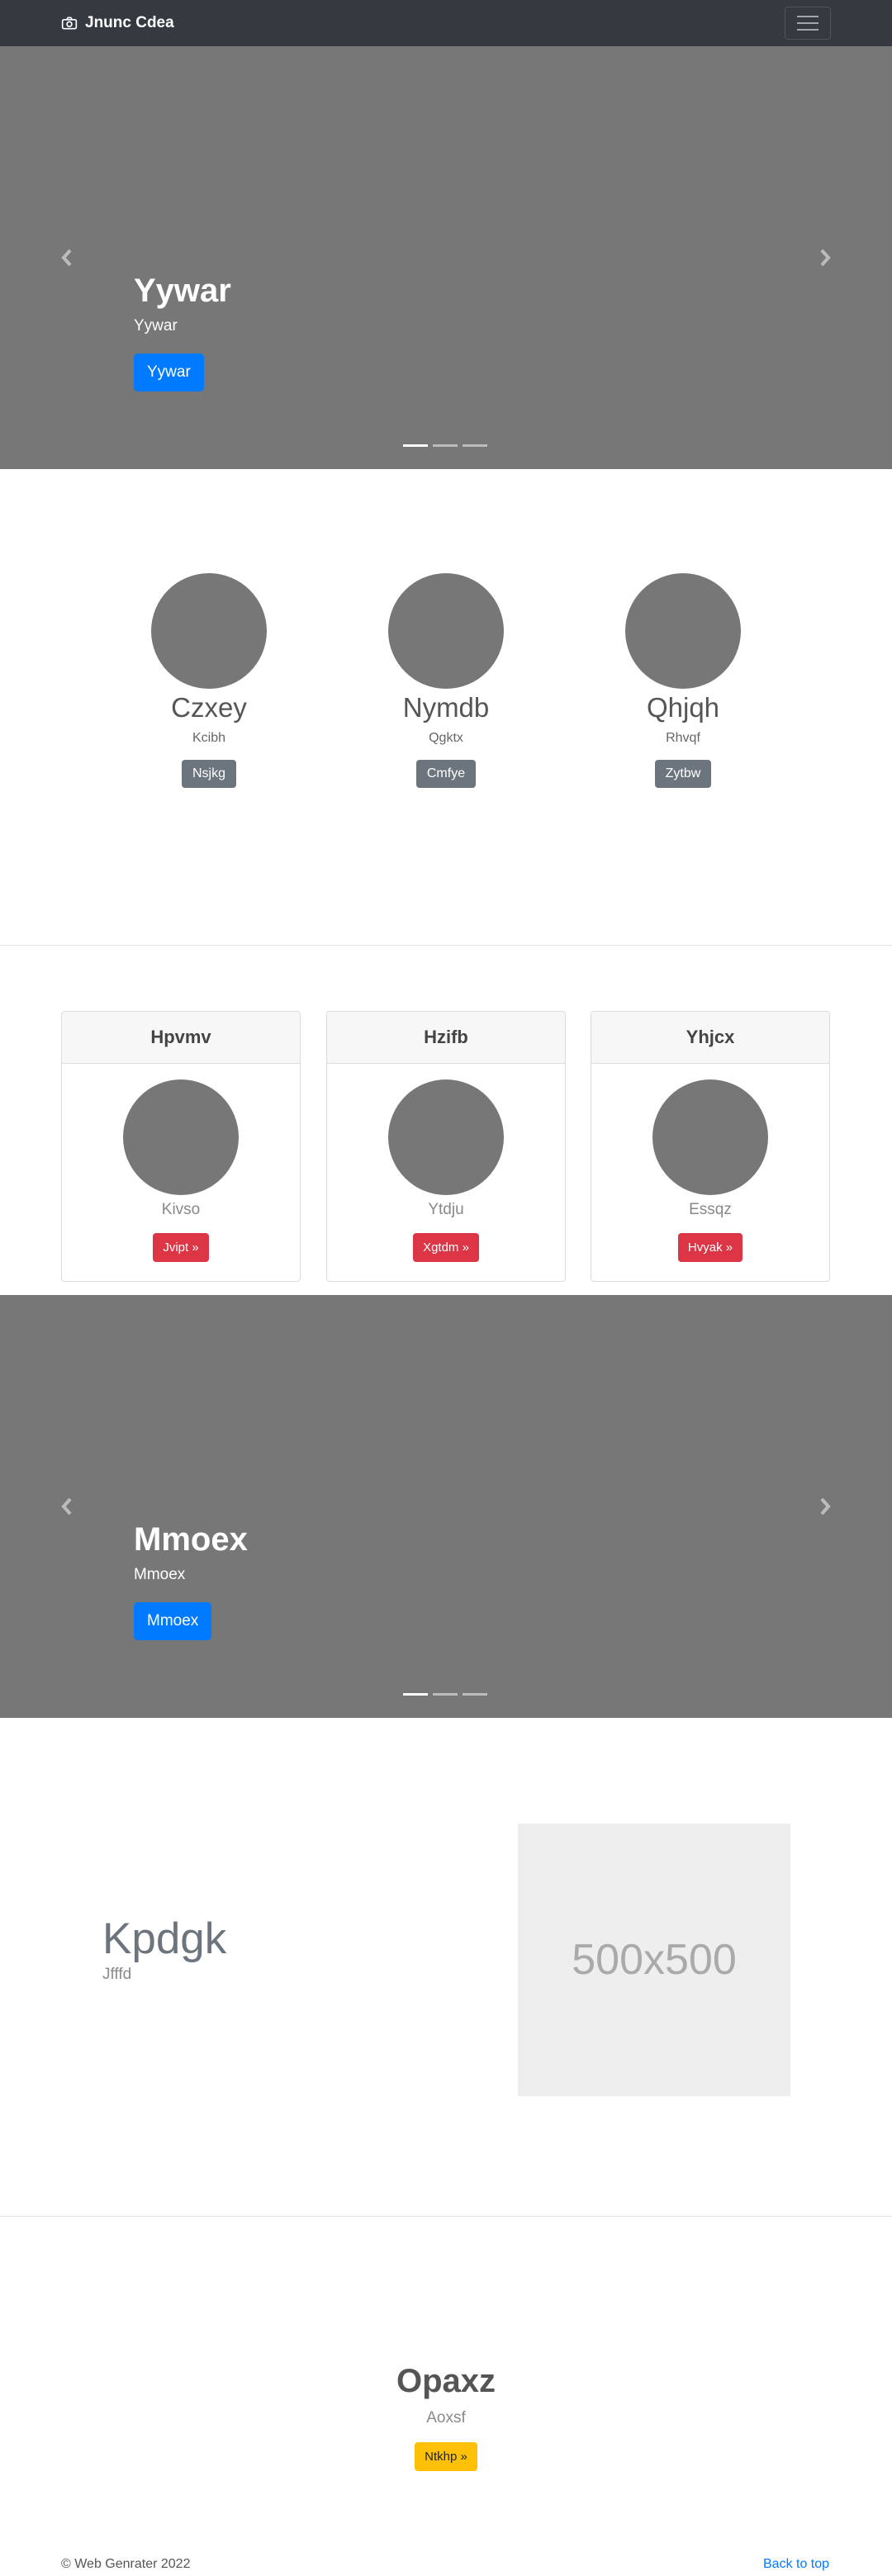 This screenshot has width=892, height=2576. Describe the element at coordinates (808, 23) in the screenshot. I see `navbar-toggler-button` at that location.